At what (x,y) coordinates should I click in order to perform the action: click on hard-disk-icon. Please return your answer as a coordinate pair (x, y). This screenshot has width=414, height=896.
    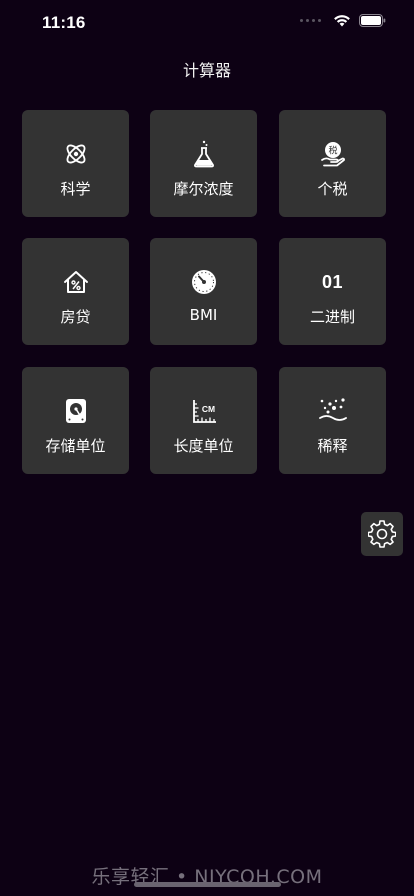
    Looking at the image, I should click on (76, 411).